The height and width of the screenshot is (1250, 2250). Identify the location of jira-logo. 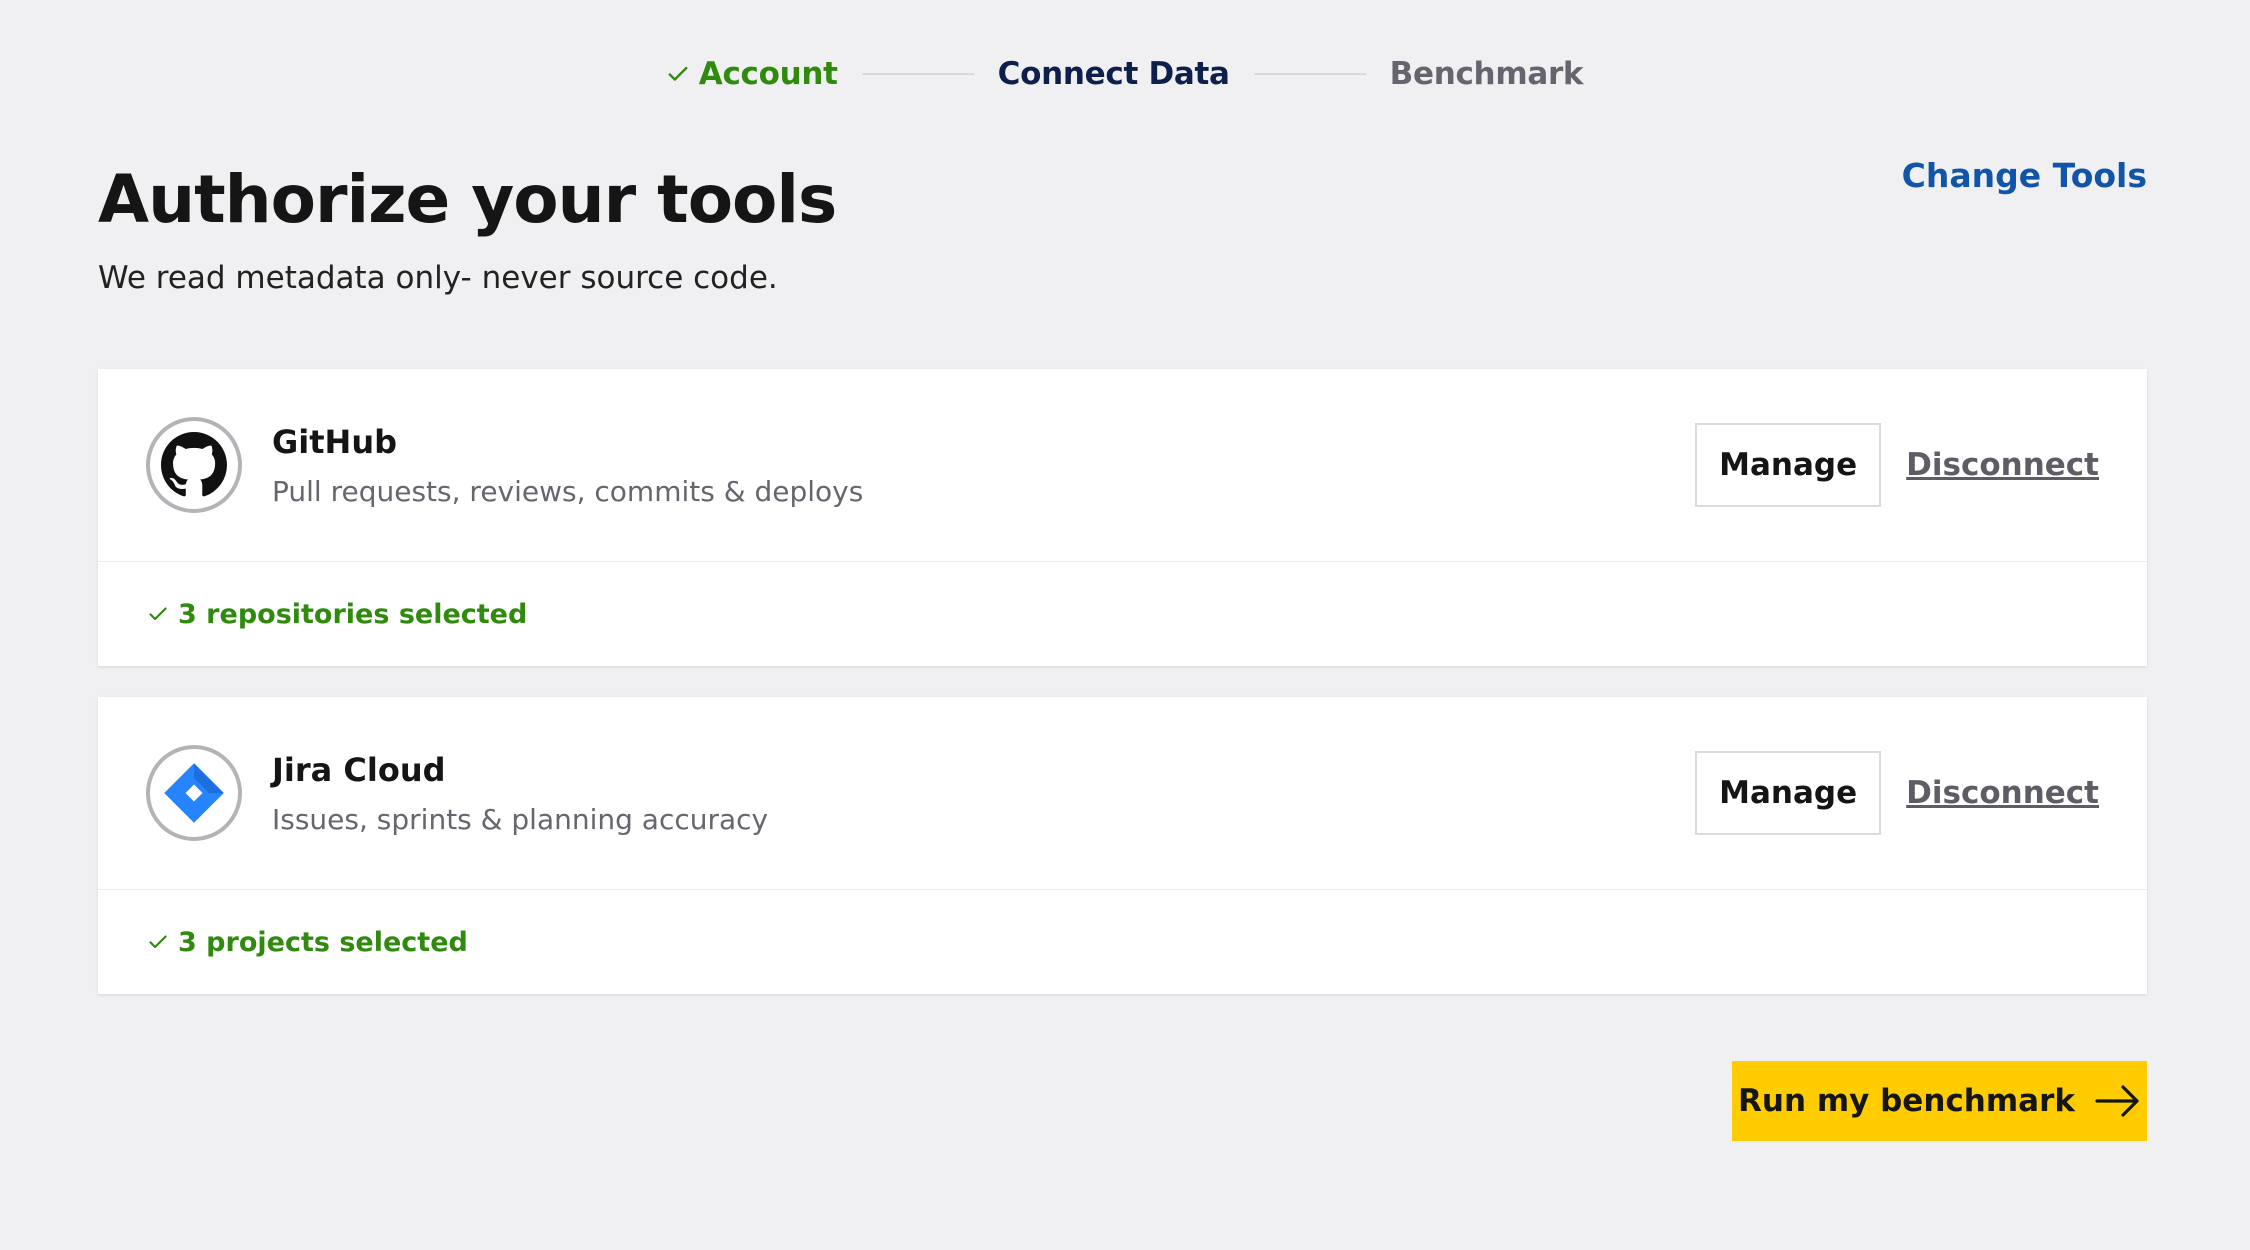
(194, 793).